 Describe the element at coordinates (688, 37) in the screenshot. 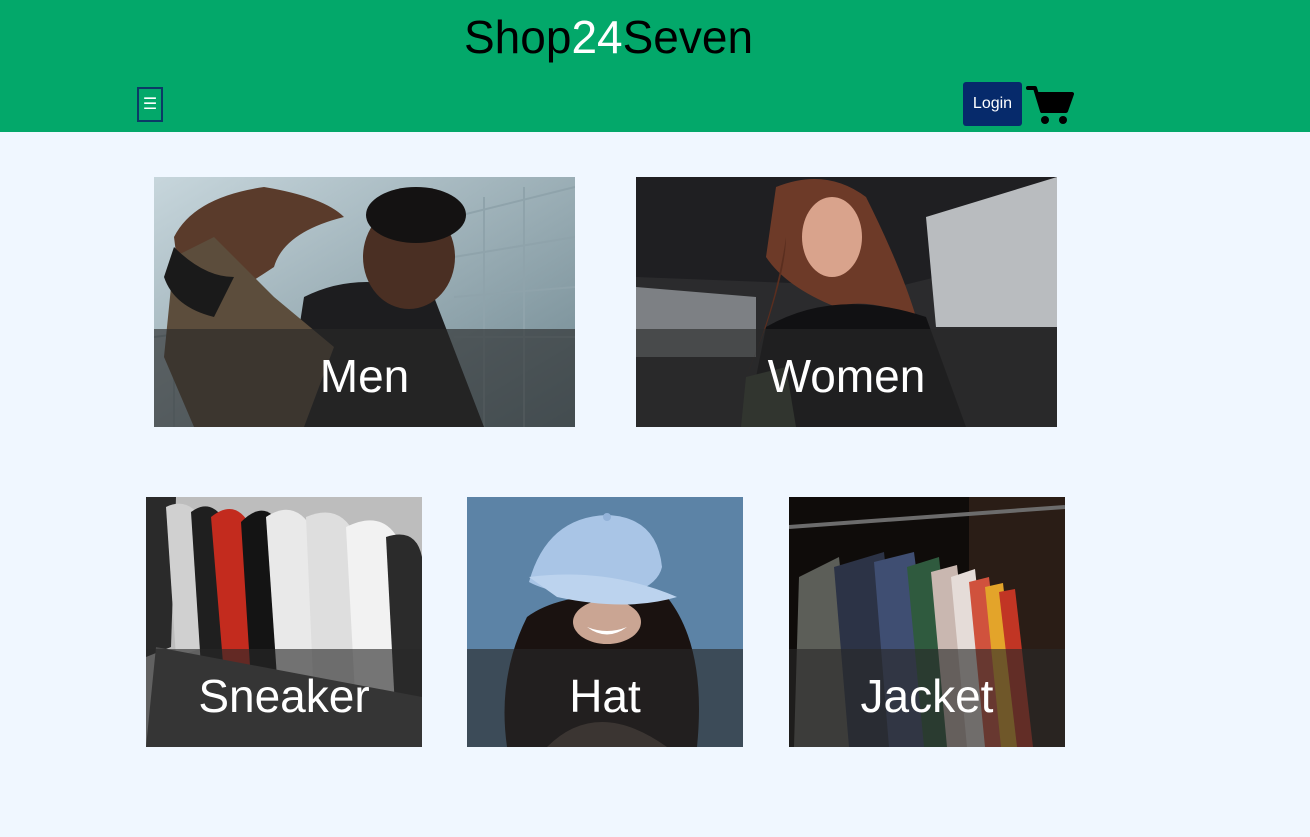

I see `logo-suffix: Seven` at that location.